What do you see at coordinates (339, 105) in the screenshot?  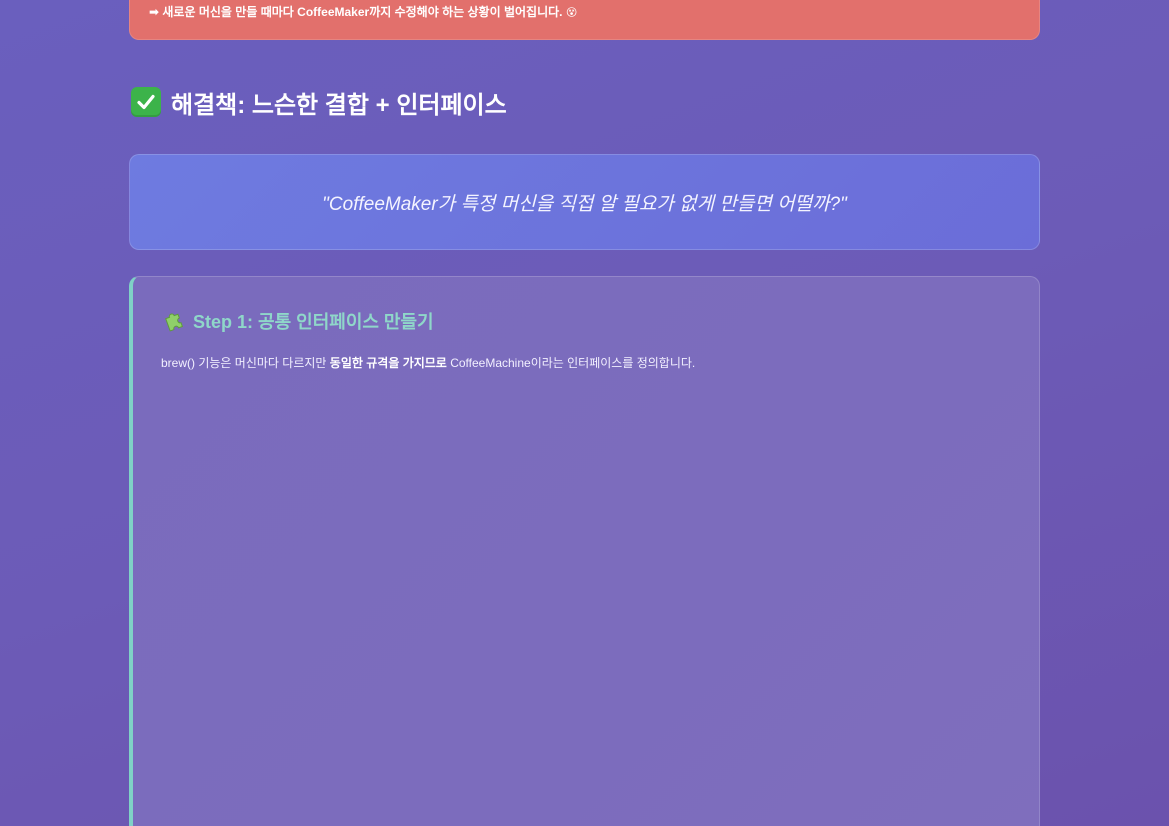 I see `solution-heading-text: 해결책: 느슨한 결합 + 인터페이스` at bounding box center [339, 105].